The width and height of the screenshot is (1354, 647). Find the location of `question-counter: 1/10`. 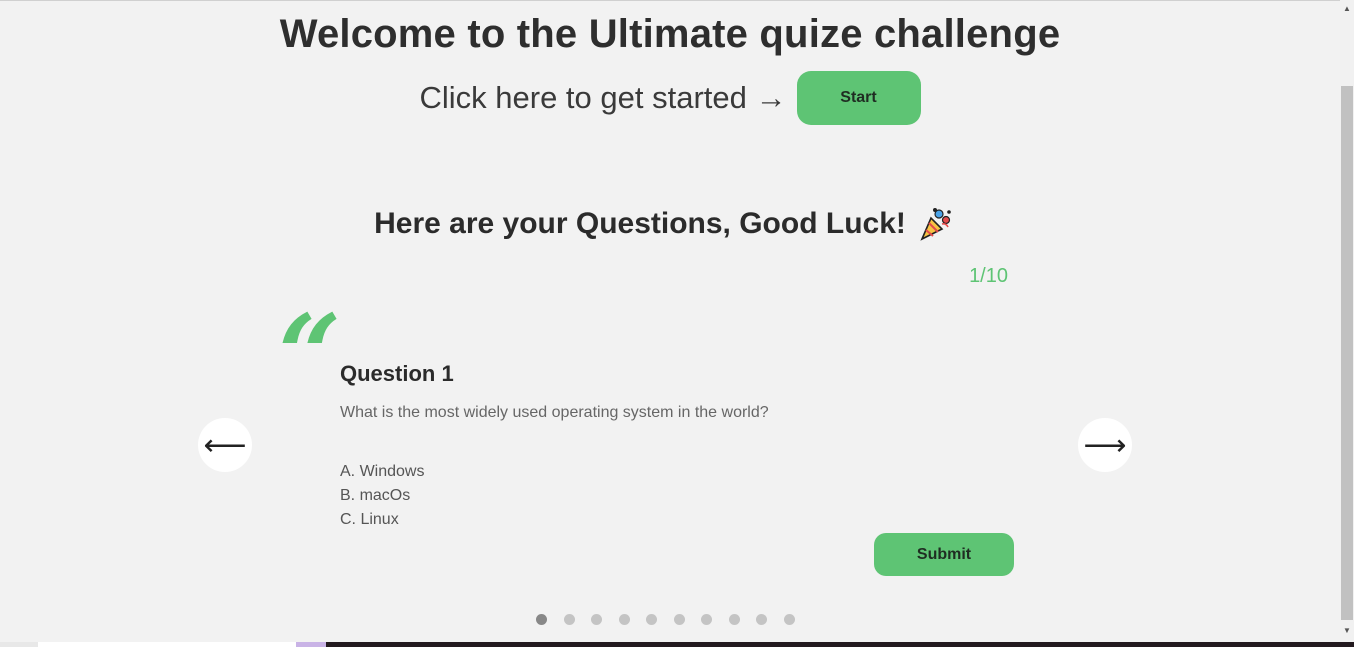

question-counter: 1/10 is located at coordinates (988, 276).